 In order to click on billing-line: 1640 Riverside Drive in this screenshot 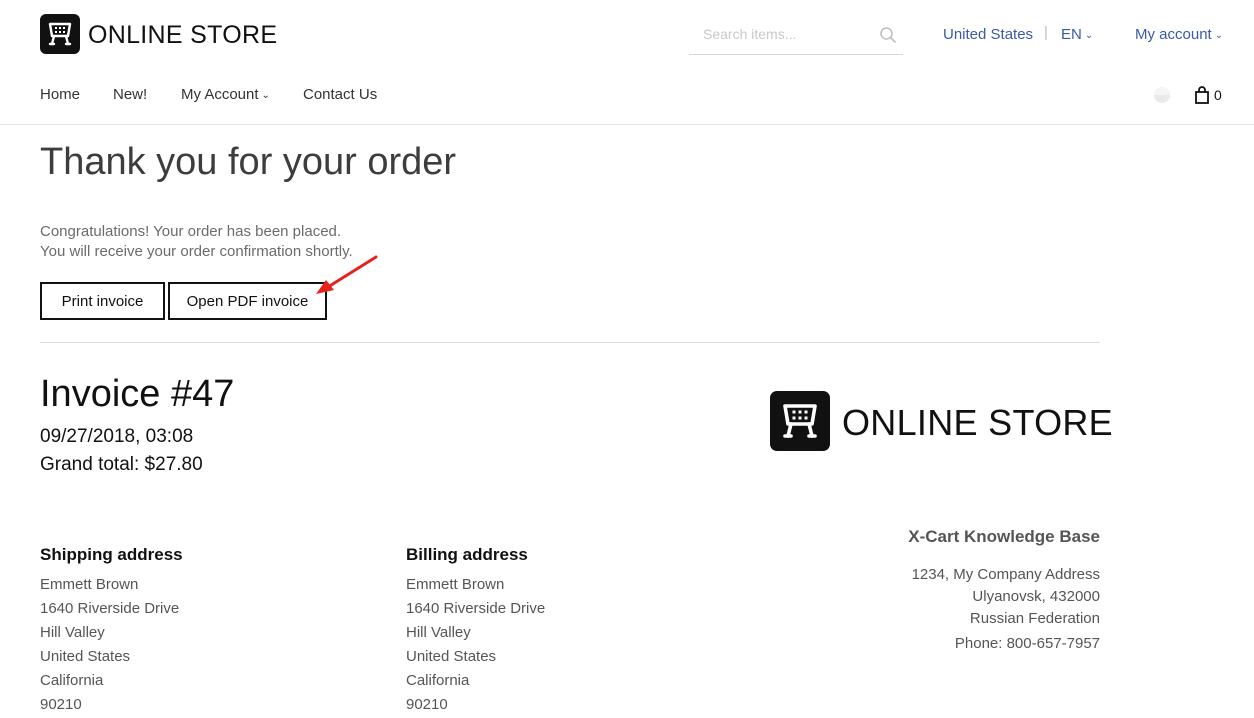, I will do `click(476, 608)`.